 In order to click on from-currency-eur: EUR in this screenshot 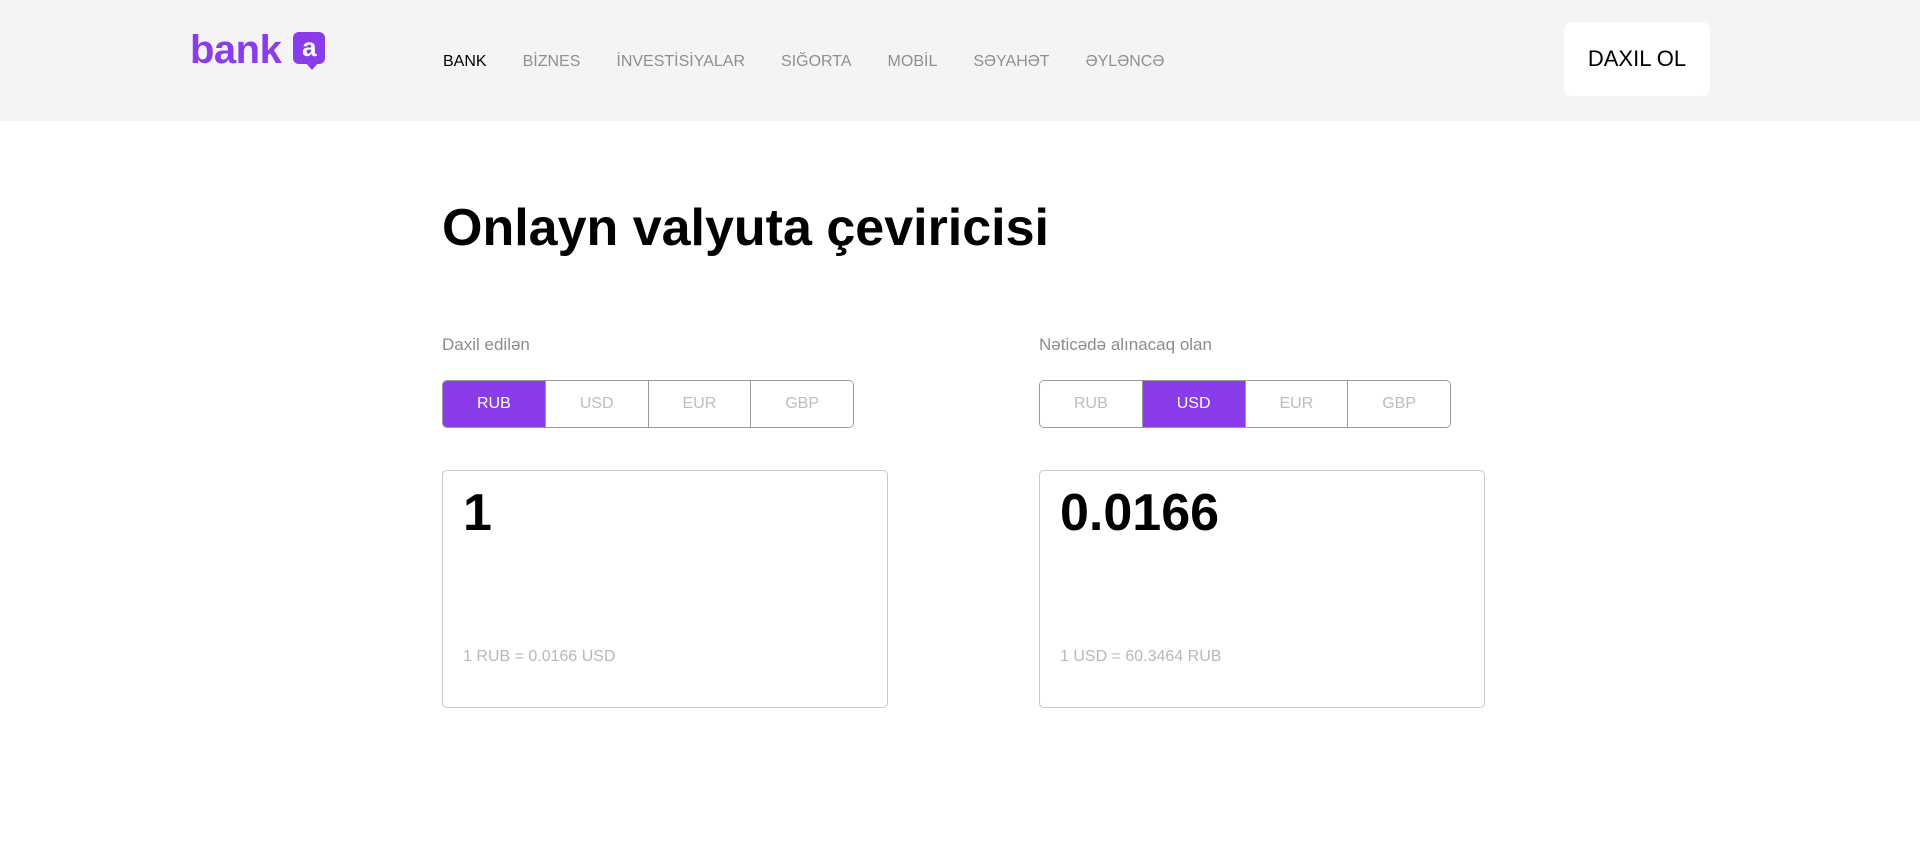, I will do `click(700, 404)`.